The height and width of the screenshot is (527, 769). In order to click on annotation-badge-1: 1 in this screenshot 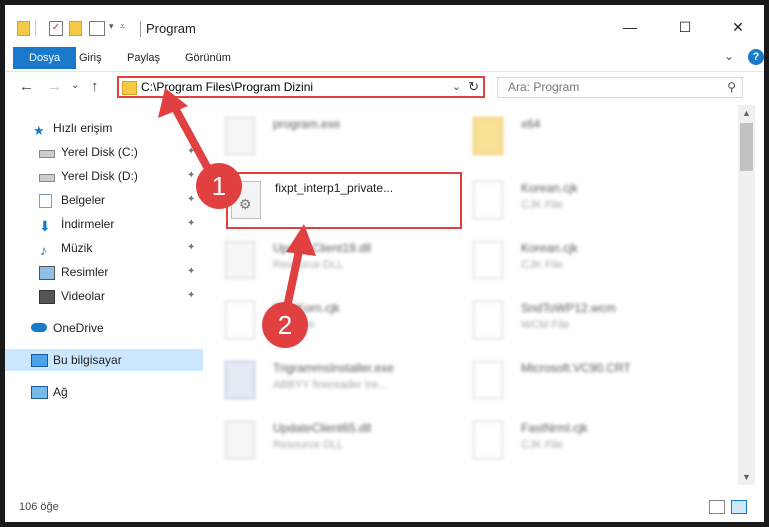, I will do `click(219, 186)`.